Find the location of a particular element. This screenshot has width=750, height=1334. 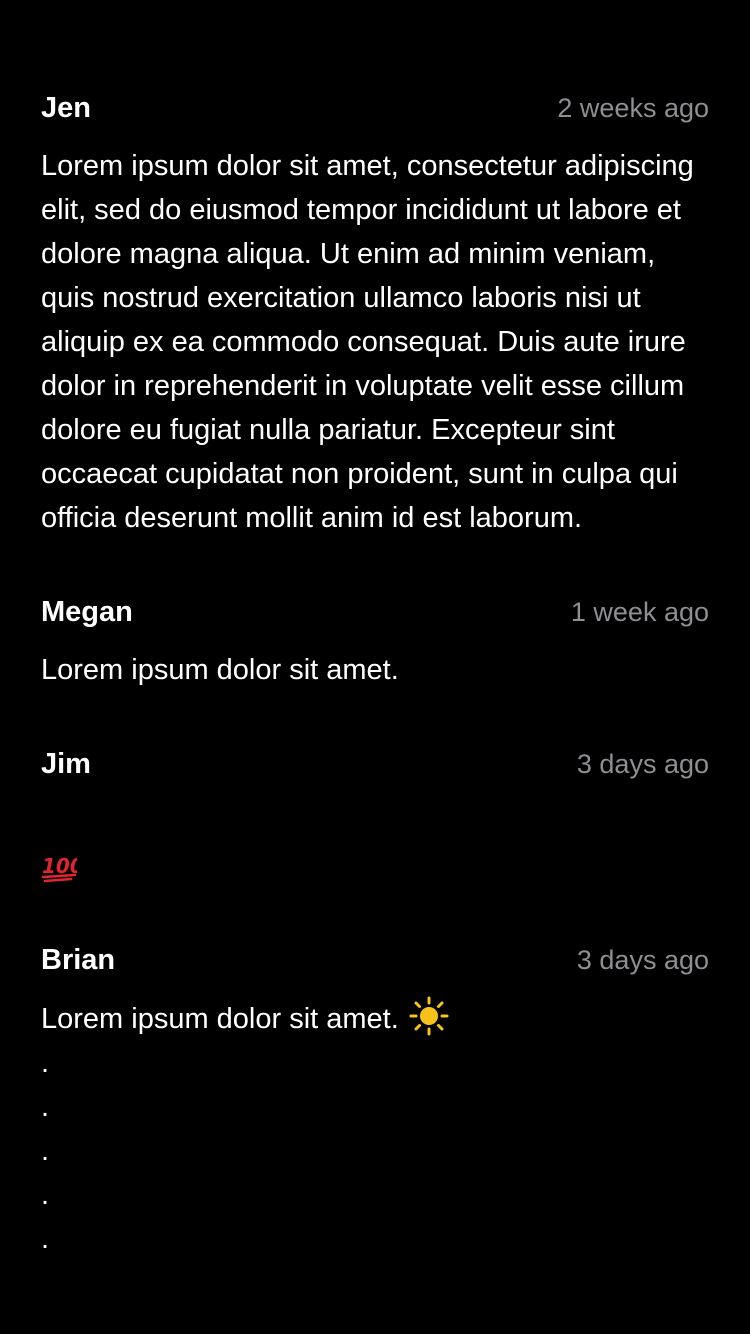

comment-header: Brian 3 days ago is located at coordinates (375, 960).